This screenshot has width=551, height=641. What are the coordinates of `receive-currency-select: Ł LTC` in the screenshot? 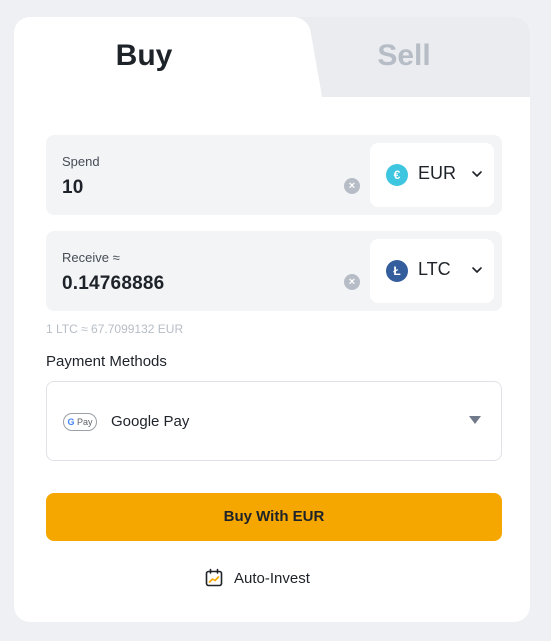 It's located at (432, 271).